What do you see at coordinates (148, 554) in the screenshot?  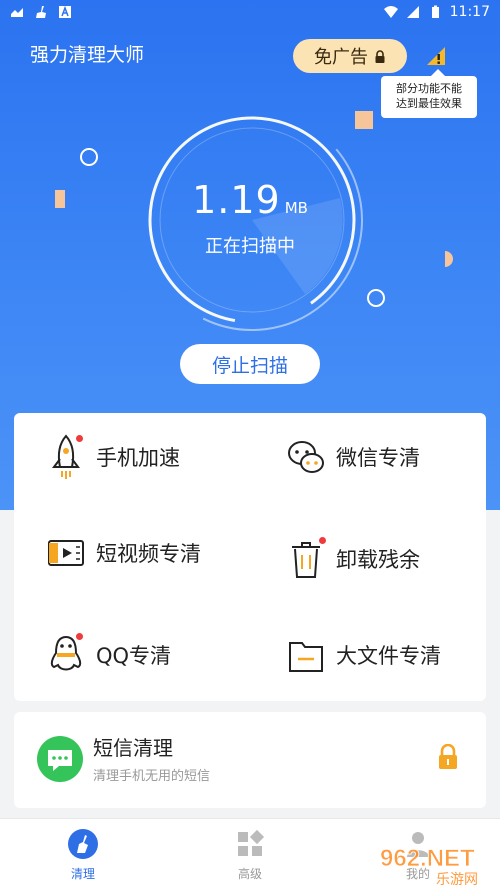 I see `feature-label: 短视频专清` at bounding box center [148, 554].